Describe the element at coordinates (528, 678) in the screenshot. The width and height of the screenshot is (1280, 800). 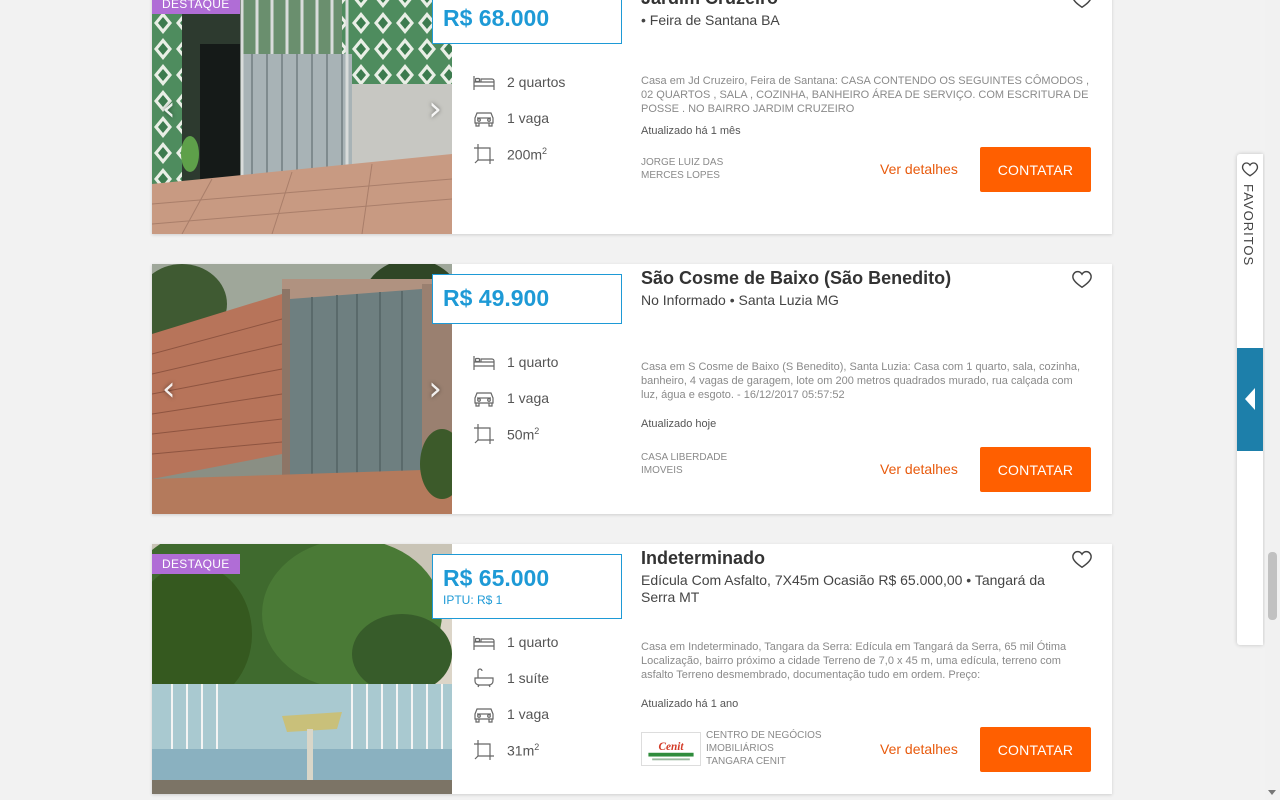
I see `feature-label: 1 suíte` at that location.